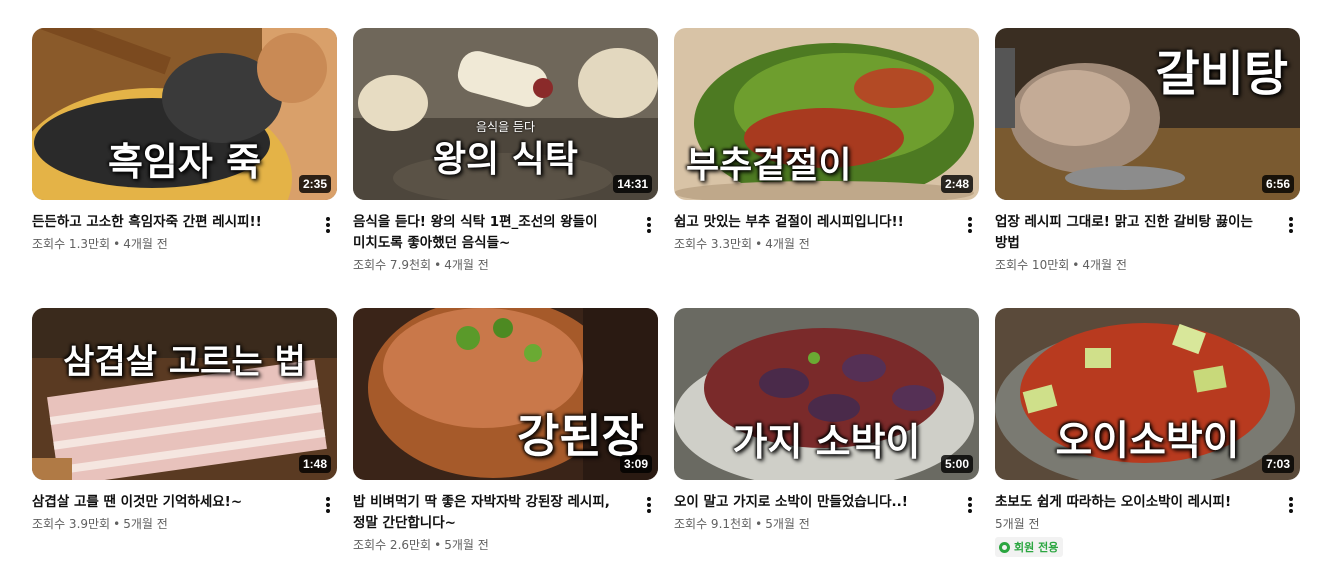  Describe the element at coordinates (635, 464) in the screenshot. I see `duration-badge: 3:09` at that location.